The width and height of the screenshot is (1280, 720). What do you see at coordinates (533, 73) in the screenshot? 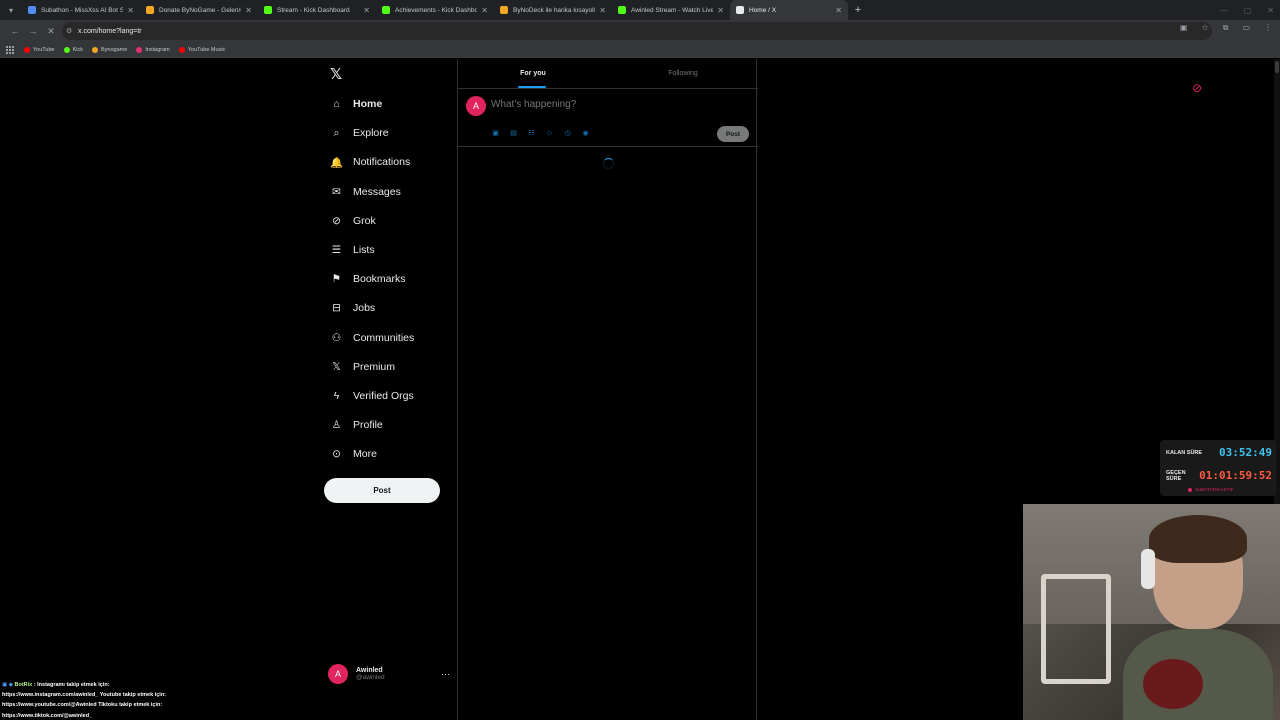
I see `tab-for-you: For you` at bounding box center [533, 73].